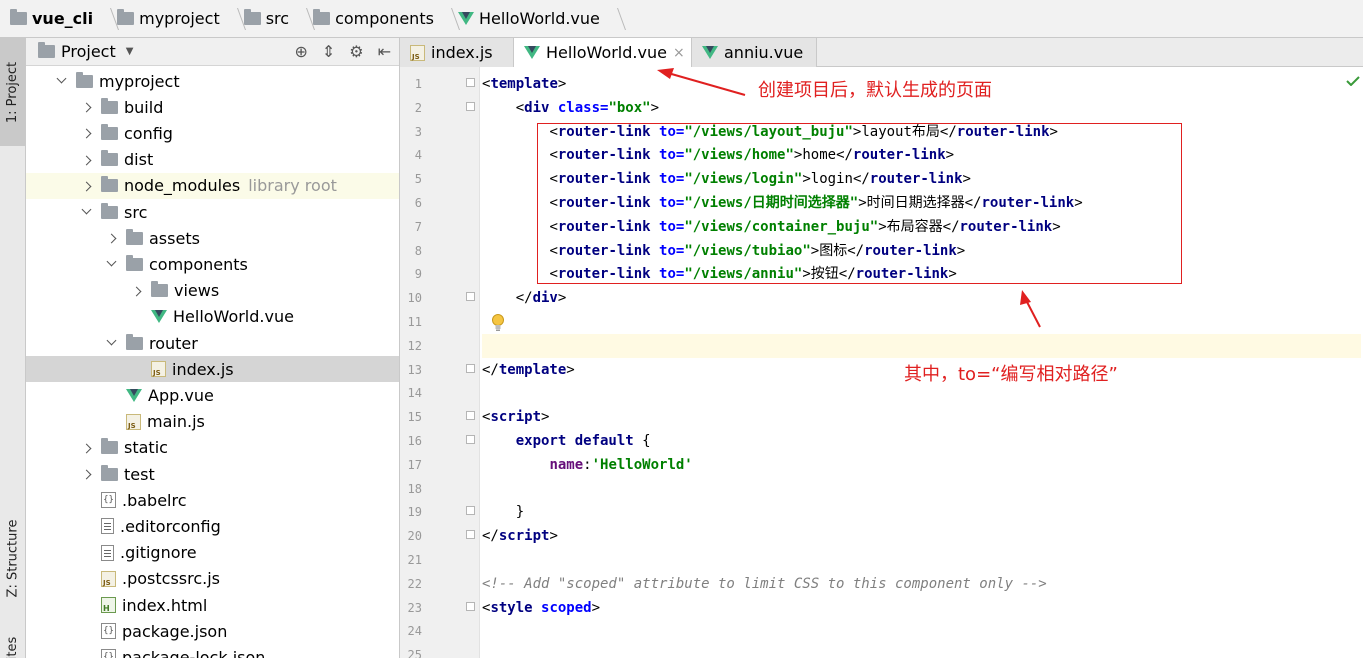 The width and height of the screenshot is (1363, 658). I want to click on bottom-arrow-head, so click(1025, 297).